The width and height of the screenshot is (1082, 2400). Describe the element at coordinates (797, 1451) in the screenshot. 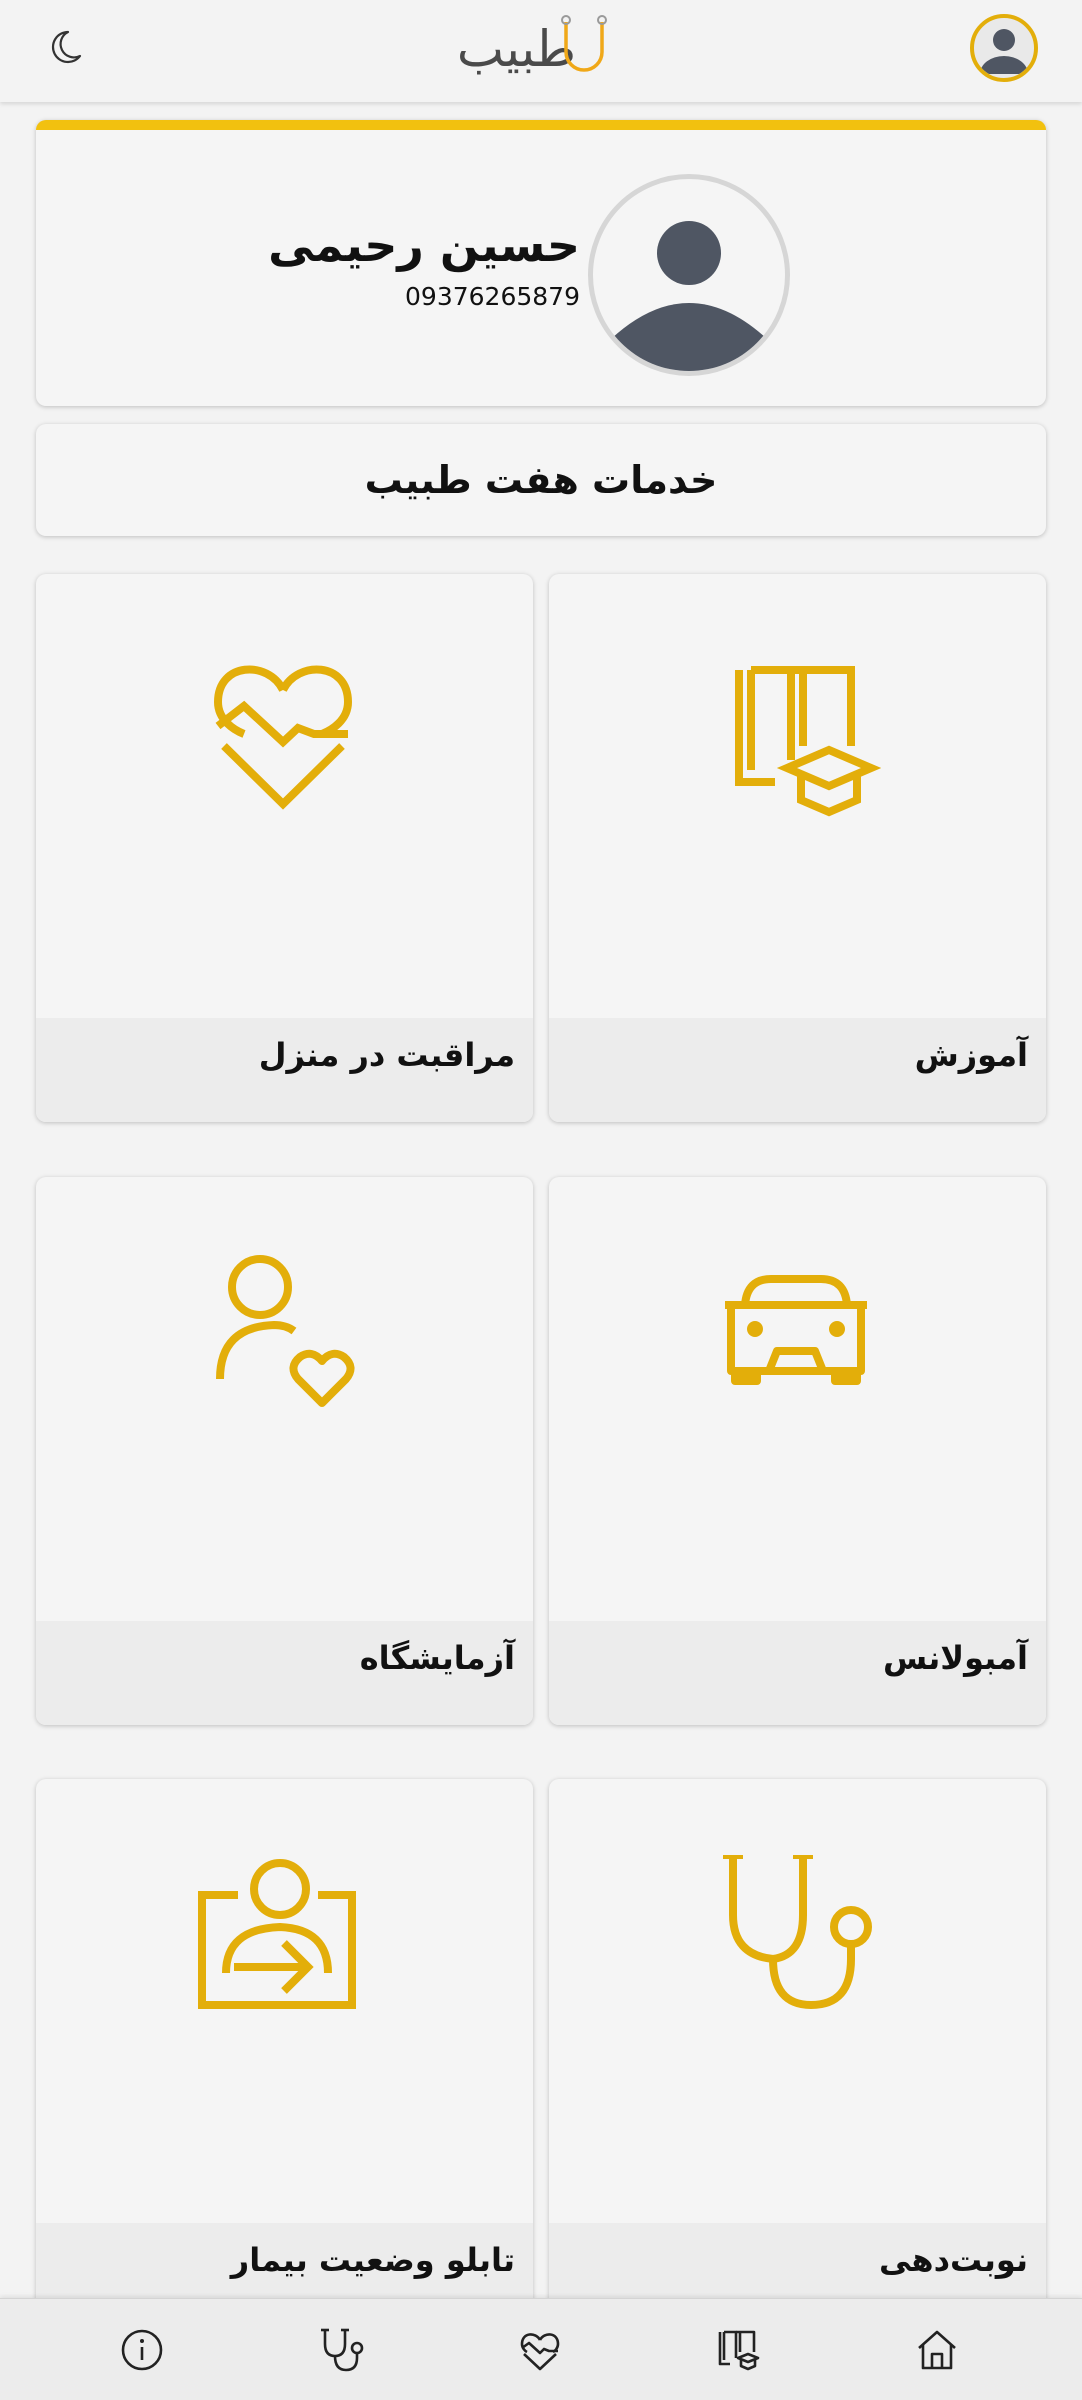

I see `service-tile-ambulance: آمبولانس` at that location.